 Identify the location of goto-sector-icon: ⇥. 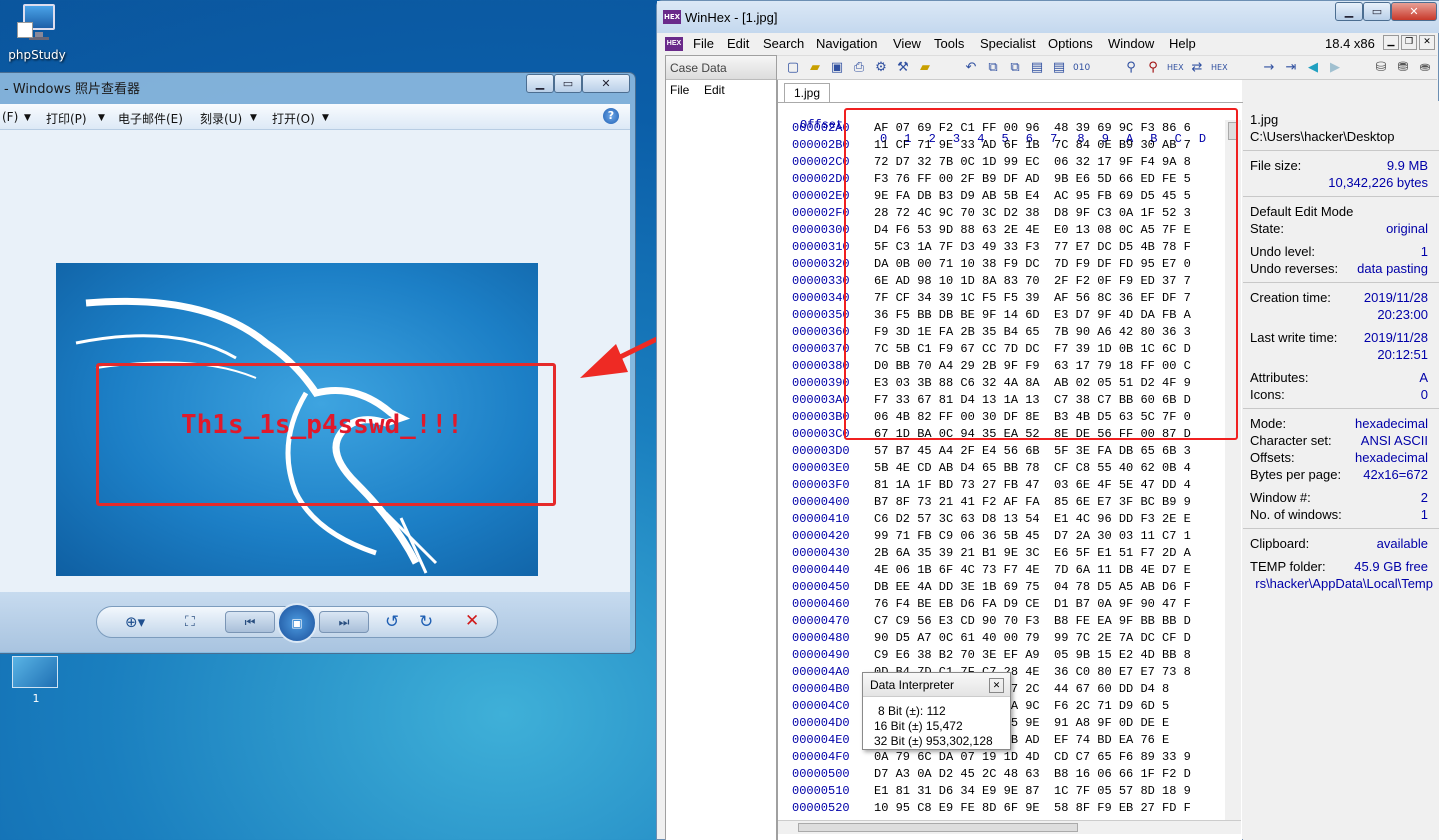
(1291, 68).